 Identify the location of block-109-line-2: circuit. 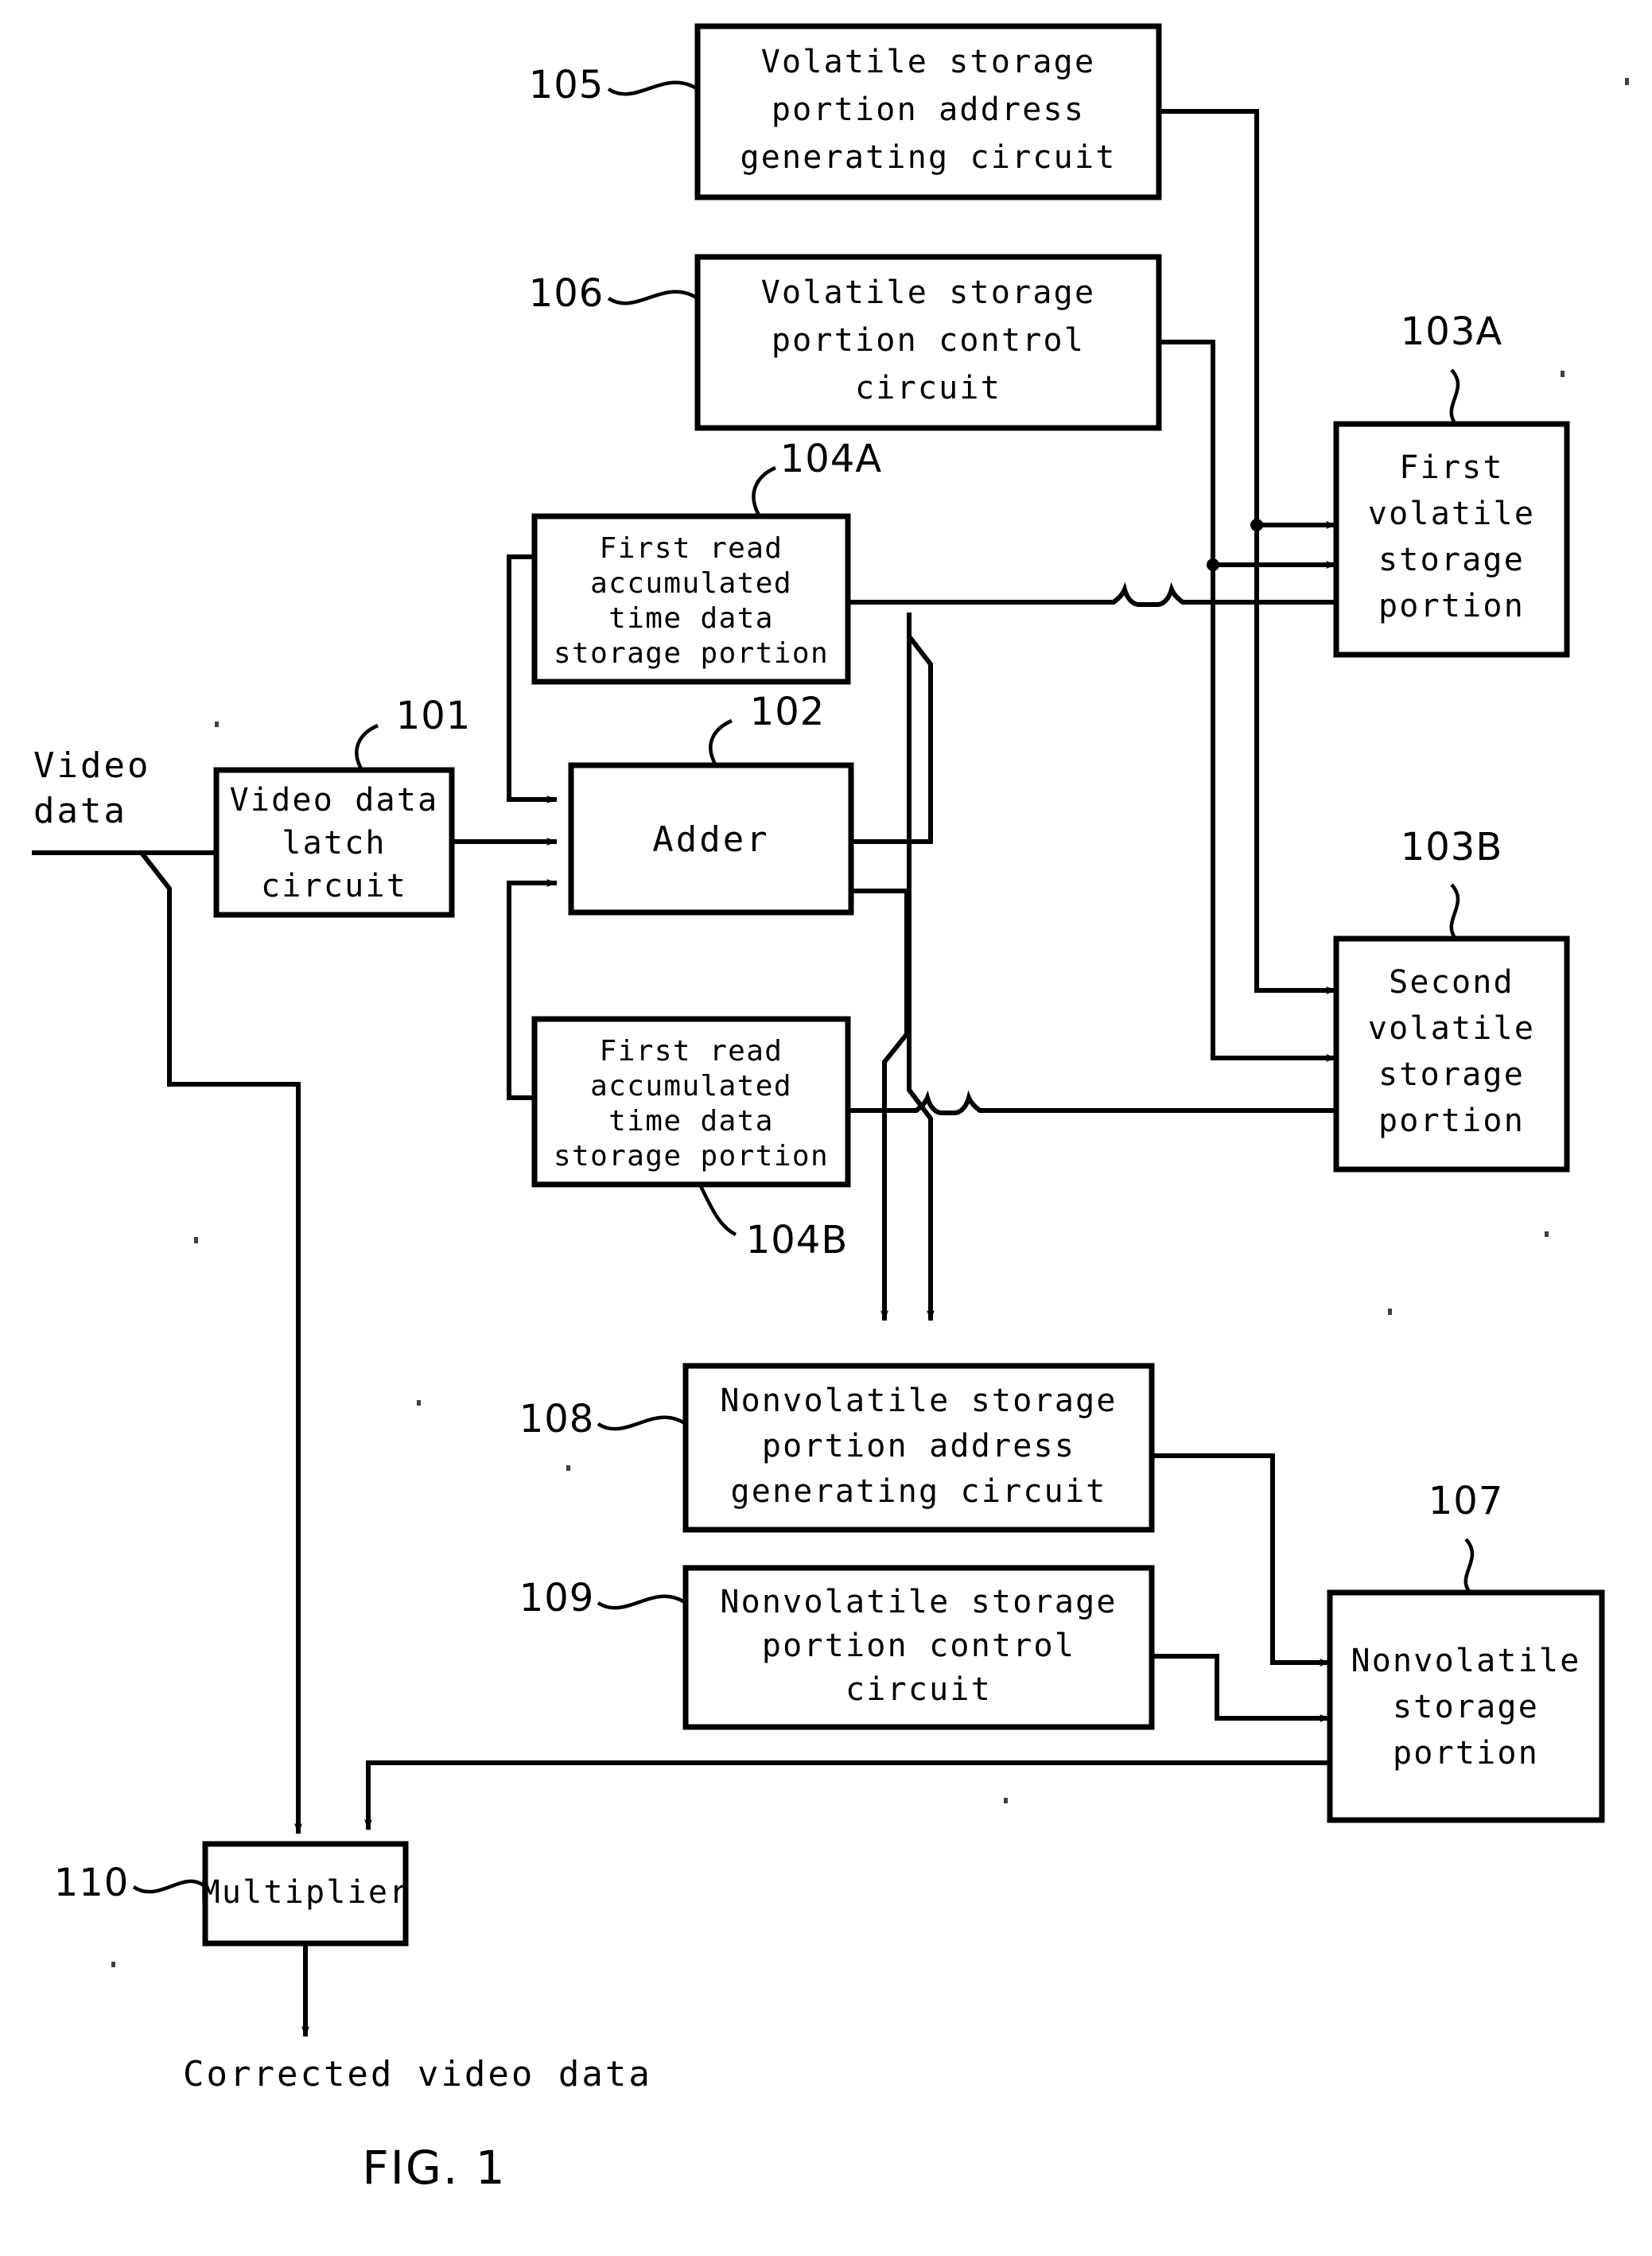
(918, 1689).